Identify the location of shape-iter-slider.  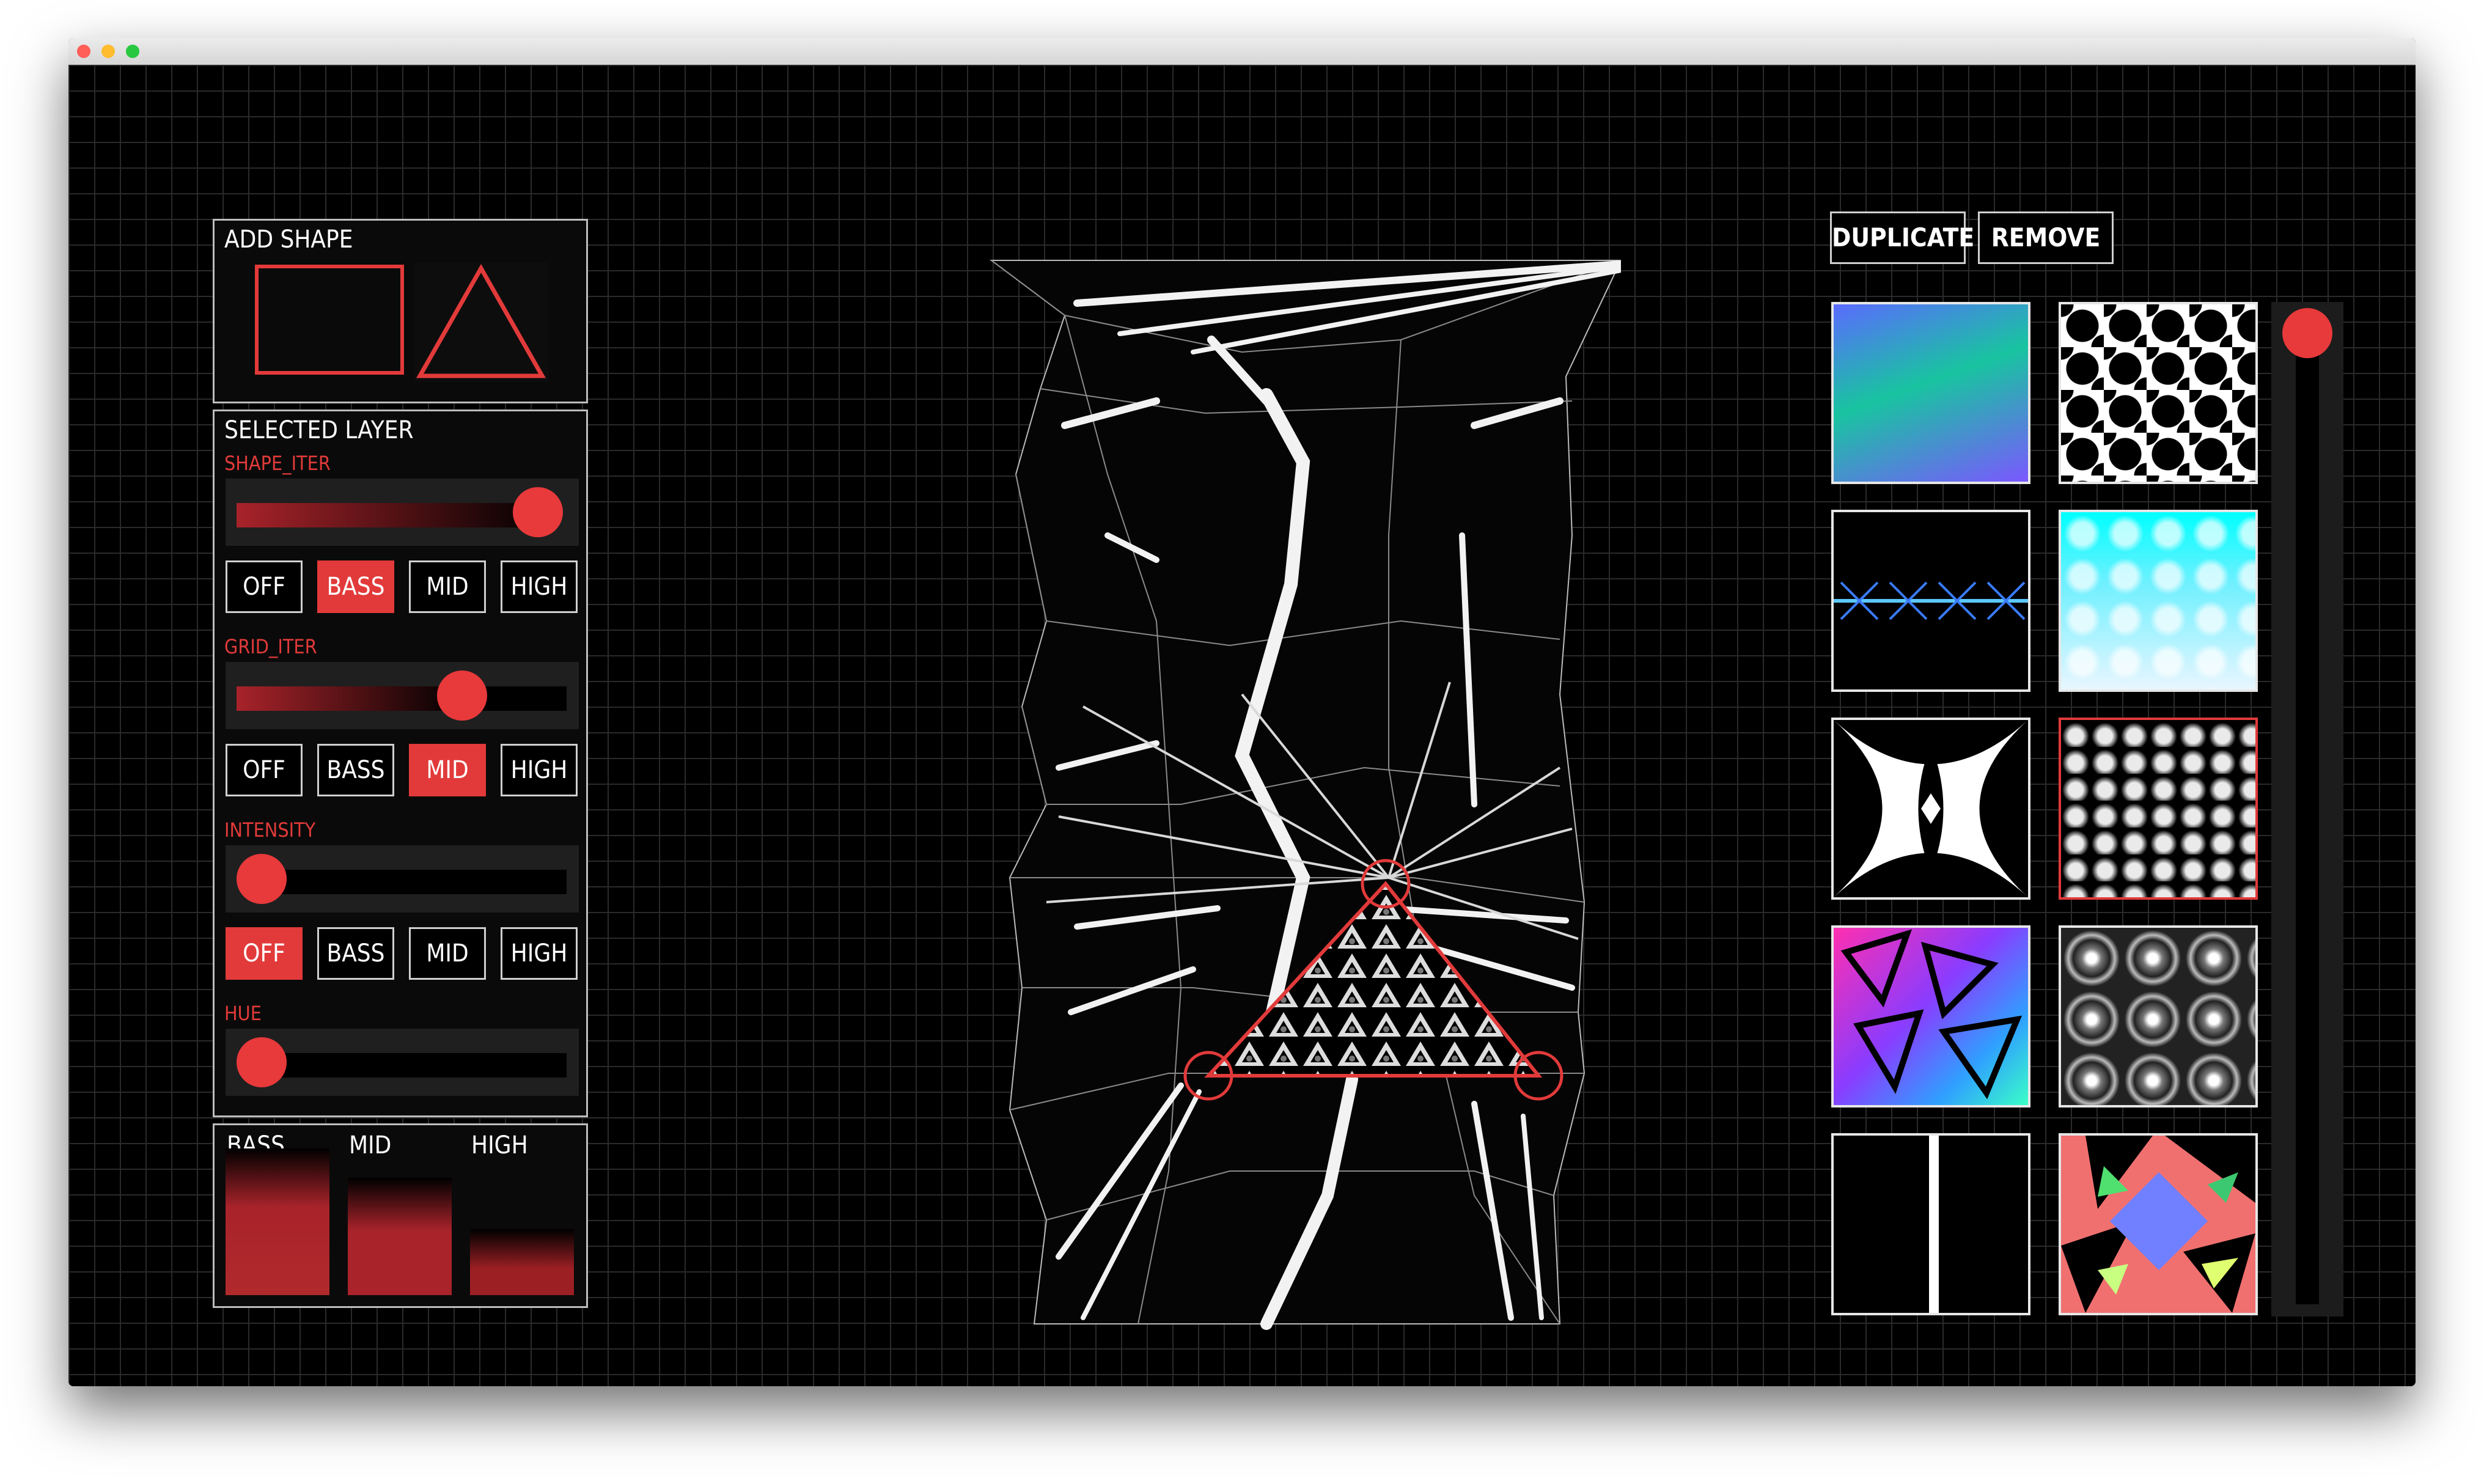
(402, 512).